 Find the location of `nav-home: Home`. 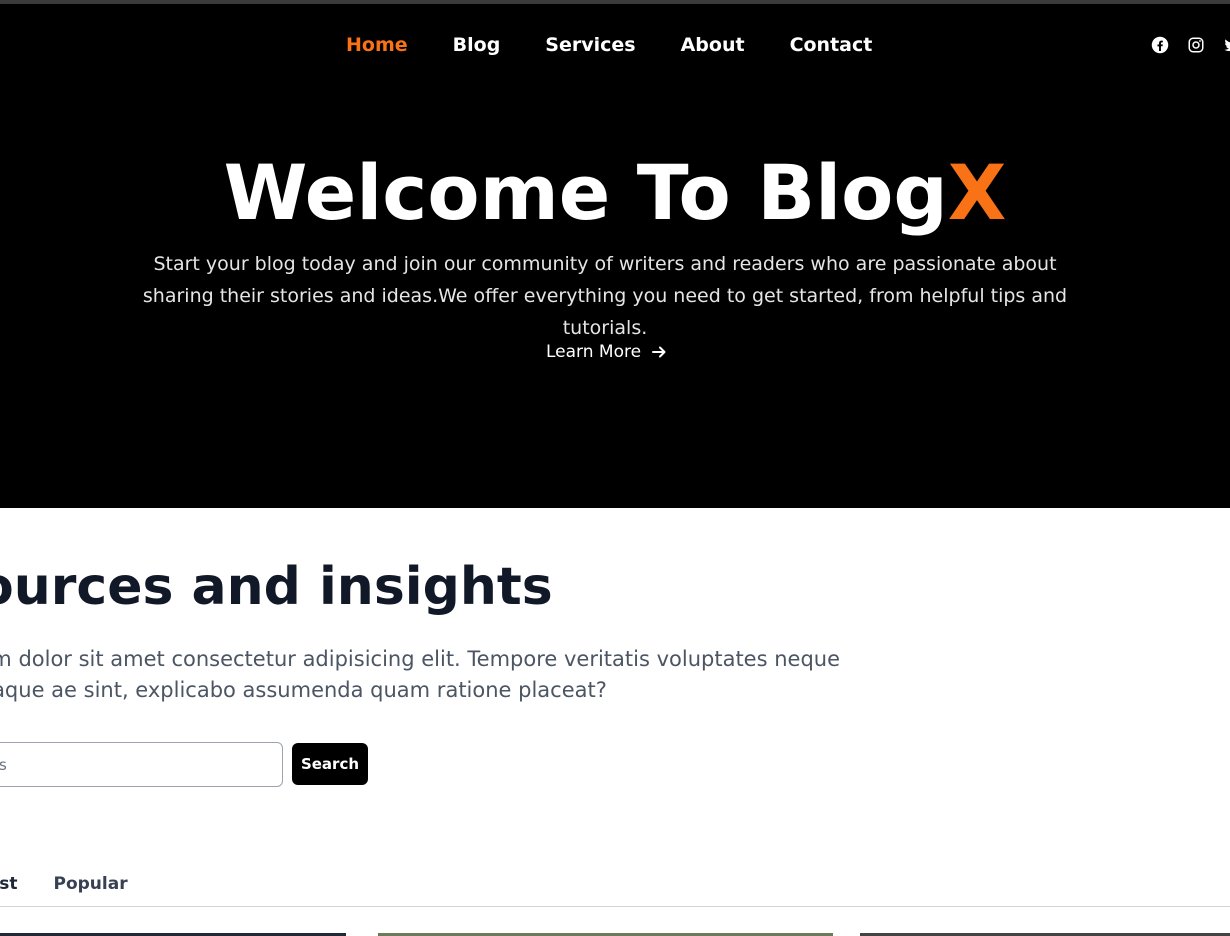

nav-home: Home is located at coordinates (377, 45).